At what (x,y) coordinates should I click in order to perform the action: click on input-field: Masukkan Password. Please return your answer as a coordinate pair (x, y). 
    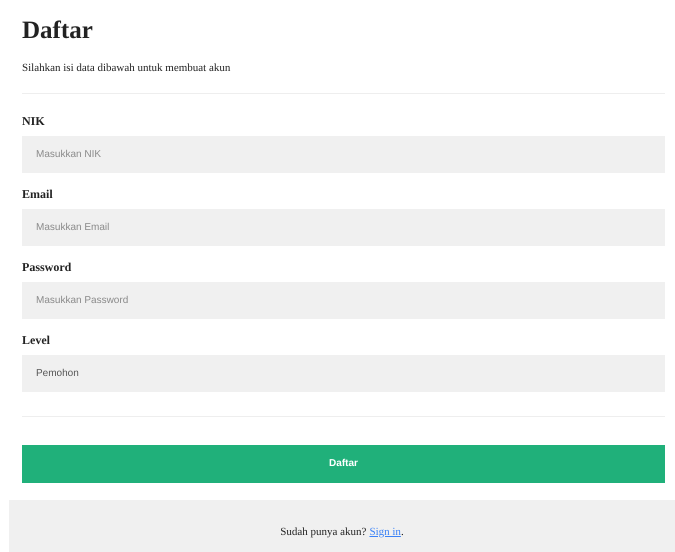
    Looking at the image, I should click on (343, 300).